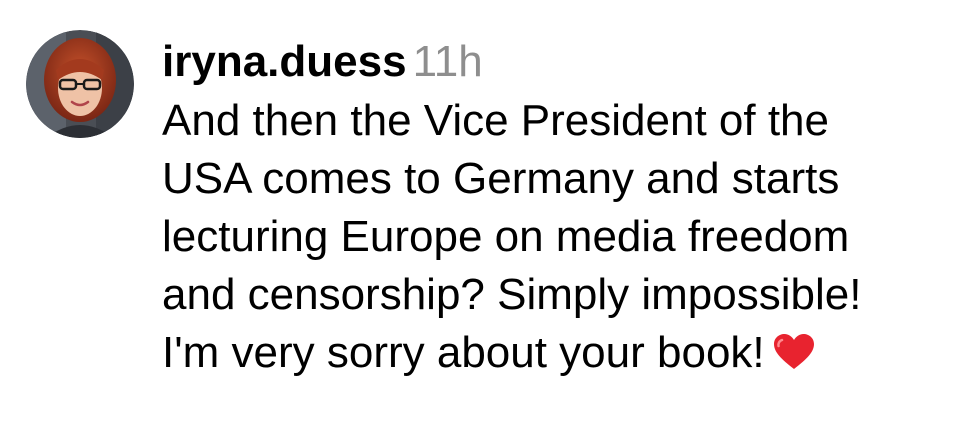 The width and height of the screenshot is (980, 426). Describe the element at coordinates (512, 294) in the screenshot. I see `comment-text-line: and censorship? Simply impossible!` at that location.